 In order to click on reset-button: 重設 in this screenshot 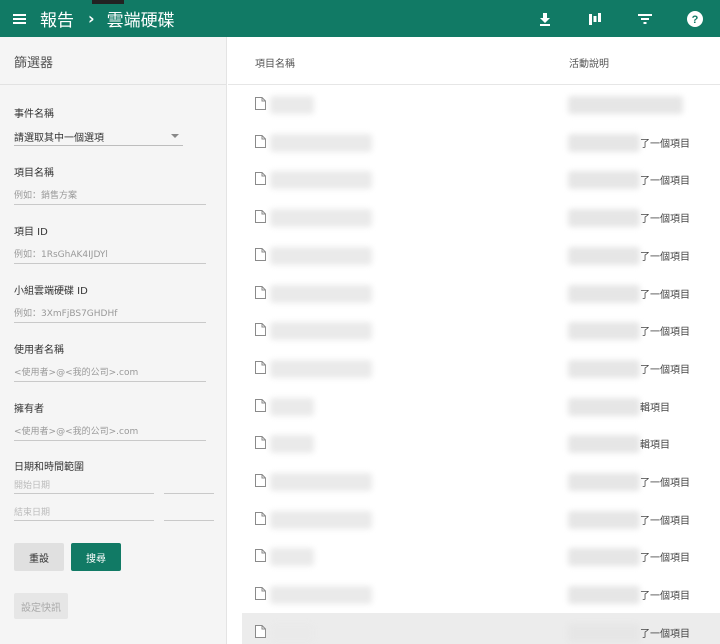, I will do `click(39, 557)`.